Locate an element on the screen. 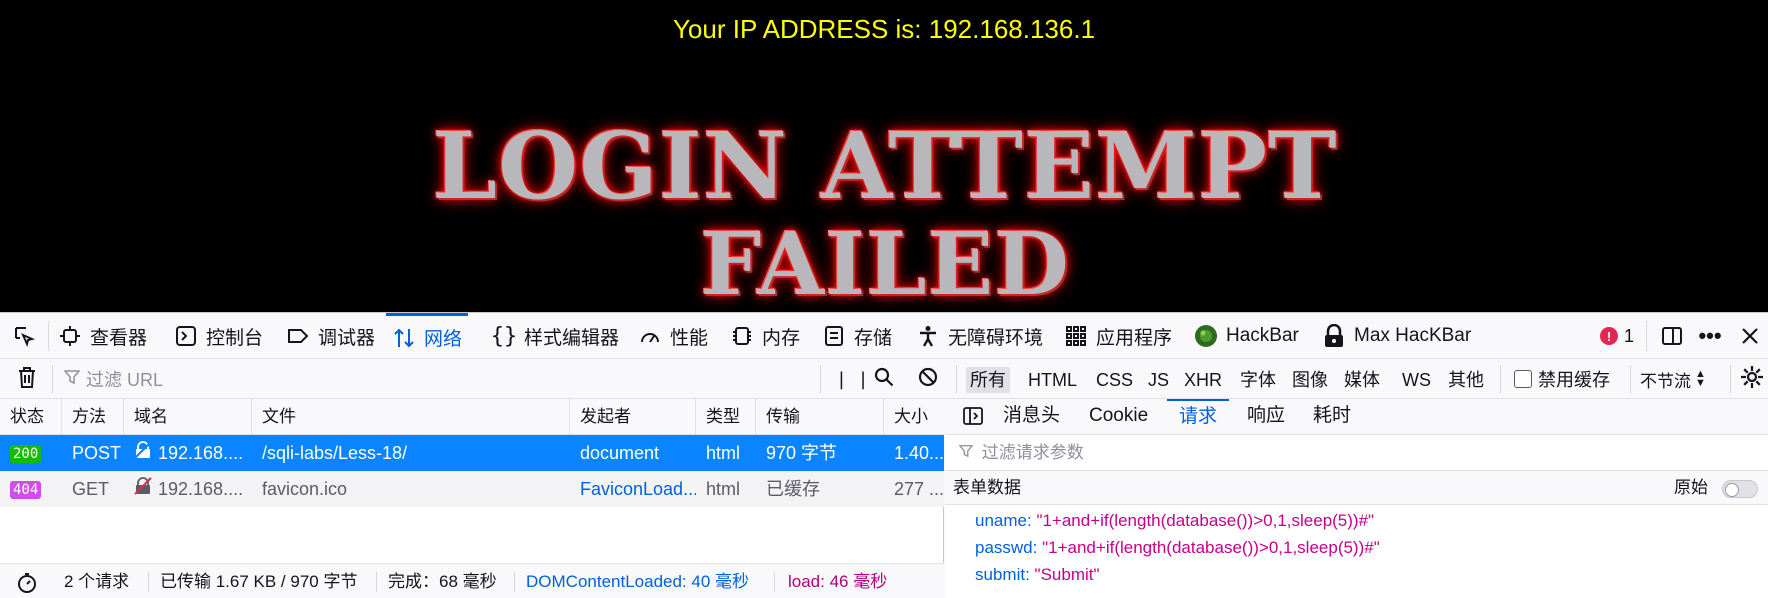 Image resolution: width=1768 pixels, height=598 pixels. tab-label: 性能 is located at coordinates (689, 338).